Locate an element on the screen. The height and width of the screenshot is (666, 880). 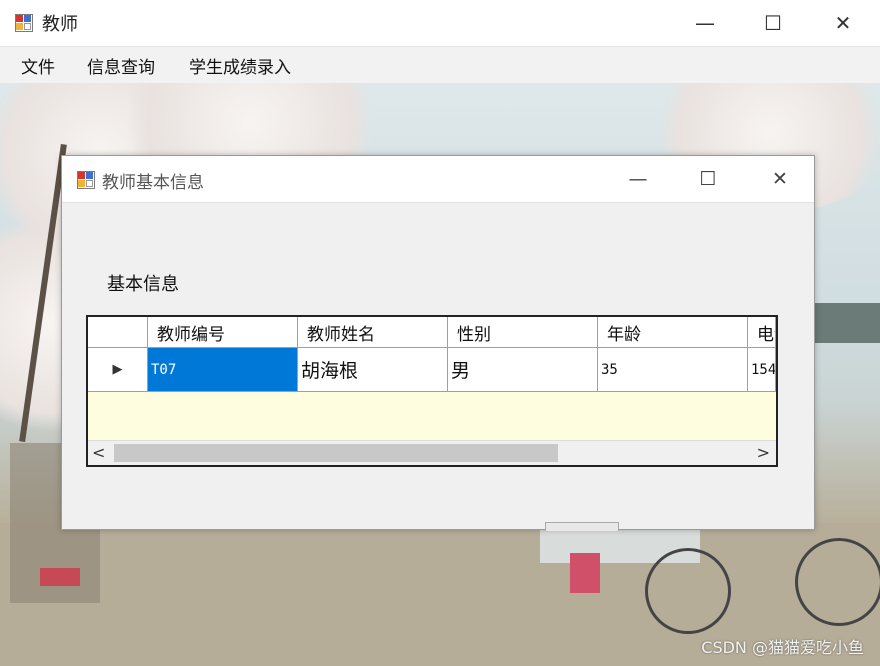
menu-file: 文件 is located at coordinates (38, 65).